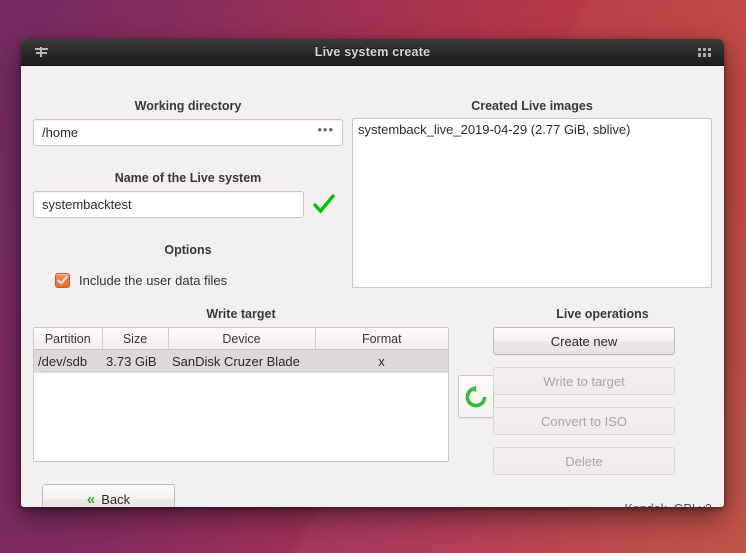  I want to click on green-check-icon, so click(324, 203).